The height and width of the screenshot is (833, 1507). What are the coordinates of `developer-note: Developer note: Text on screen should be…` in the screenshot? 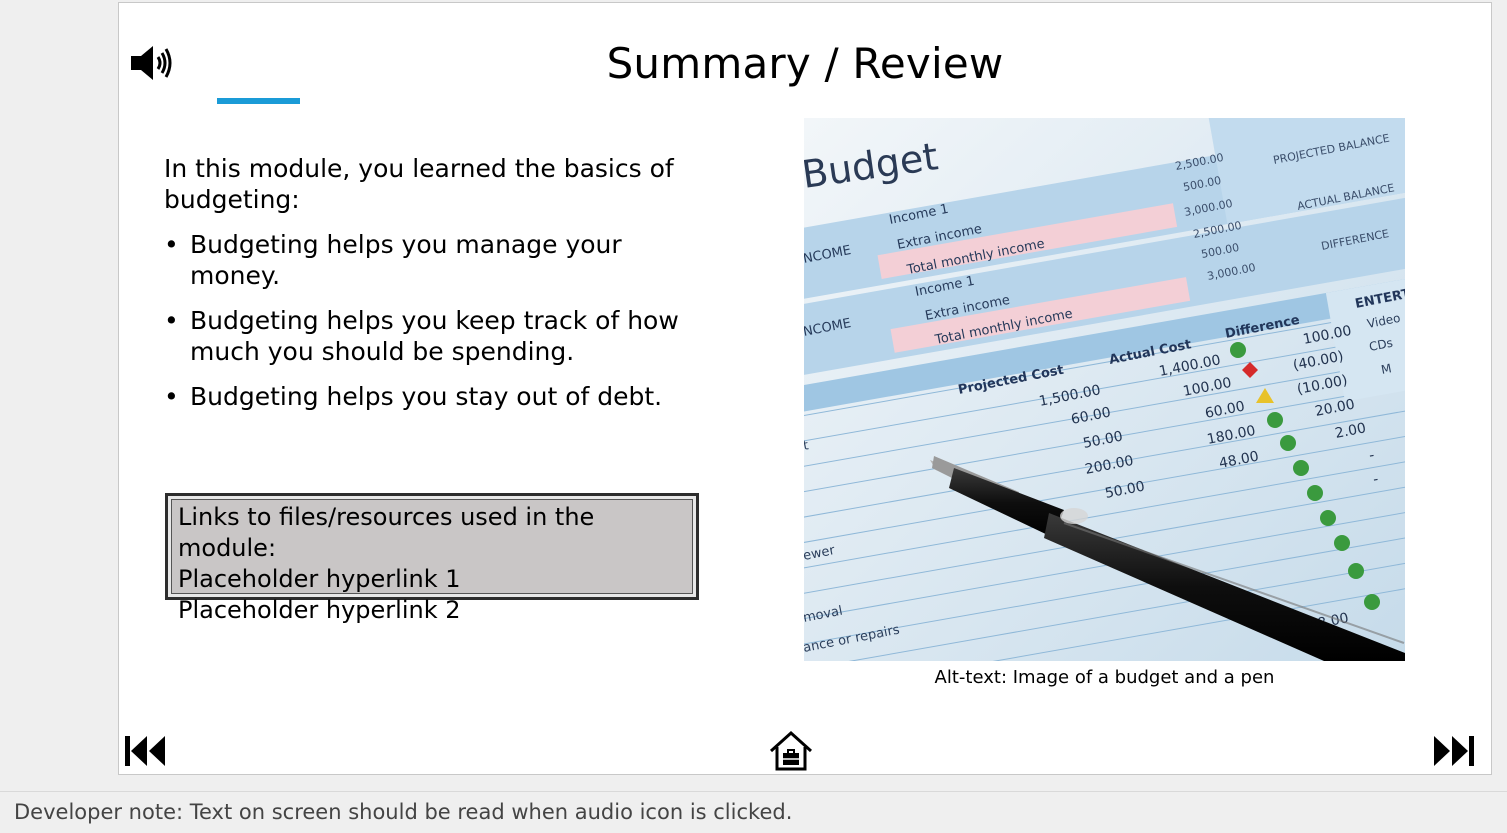 It's located at (753, 812).